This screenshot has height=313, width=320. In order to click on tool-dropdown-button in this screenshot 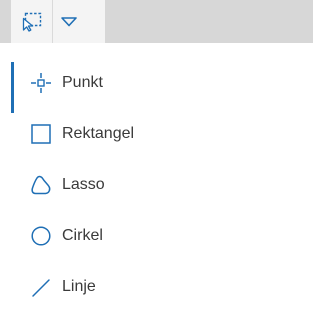, I will do `click(79, 21)`.